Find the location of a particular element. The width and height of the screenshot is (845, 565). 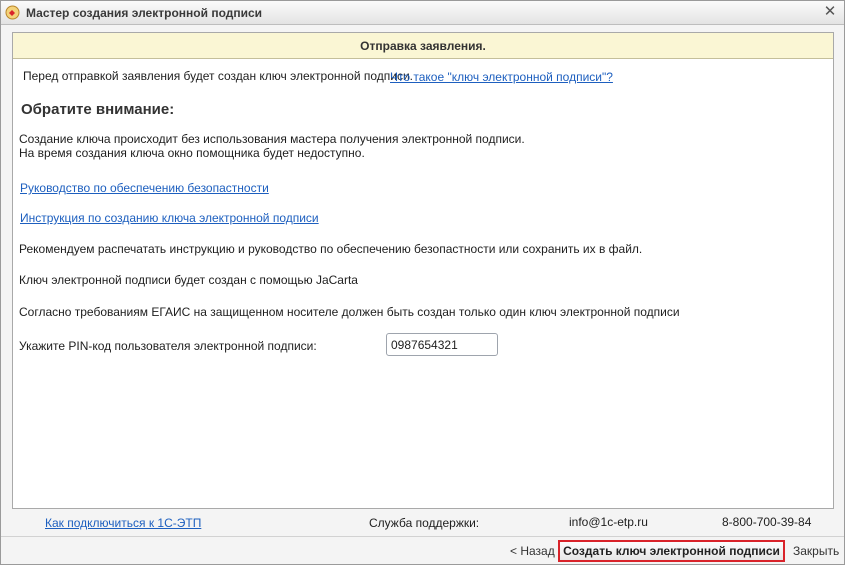

security-guide-link: Руководство по обеспечению безопастности is located at coordinates (144, 188).